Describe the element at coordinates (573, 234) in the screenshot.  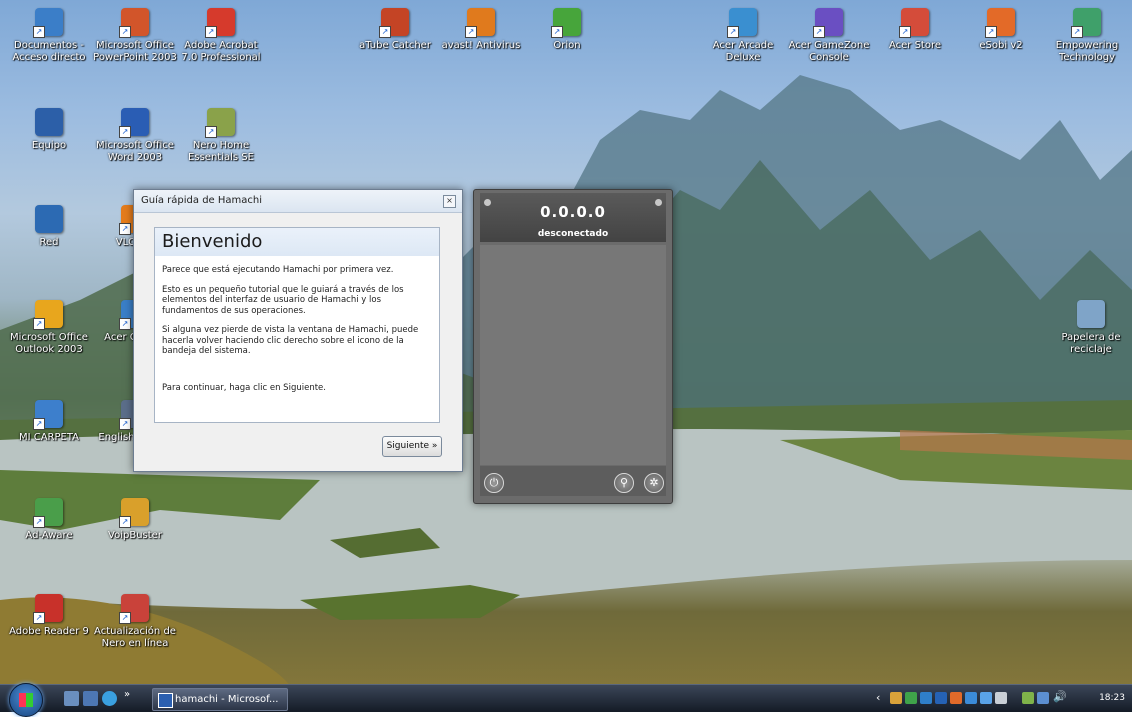
I see `connection-status: desconectado` at that location.